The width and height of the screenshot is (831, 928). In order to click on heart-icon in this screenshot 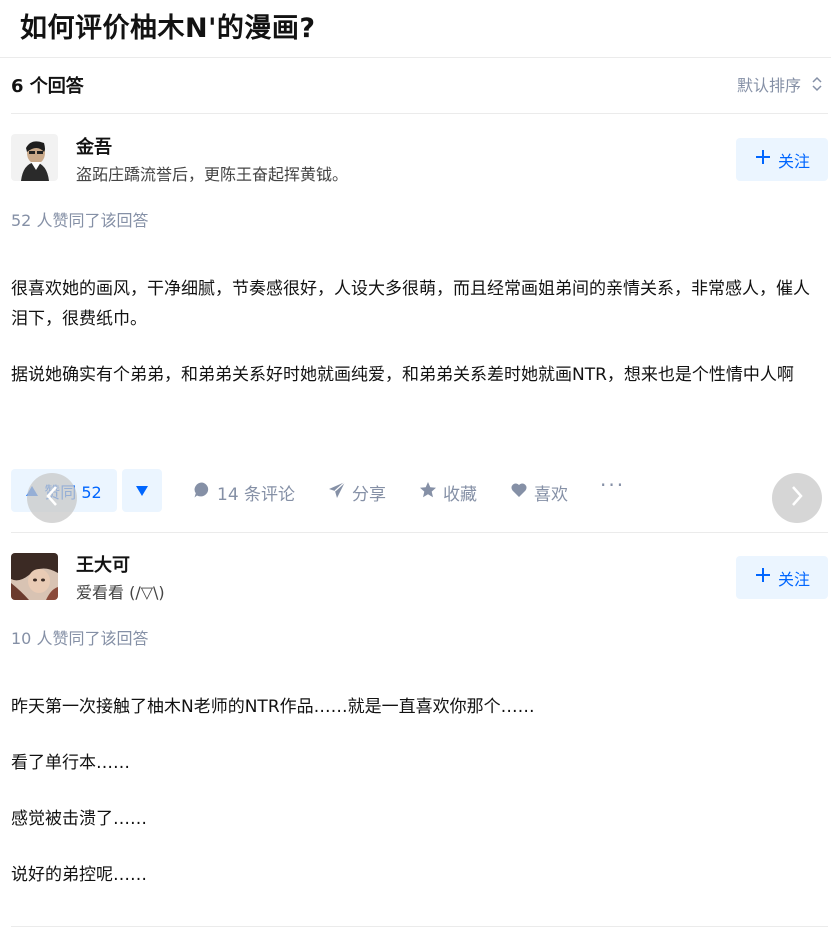, I will do `click(519, 492)`.